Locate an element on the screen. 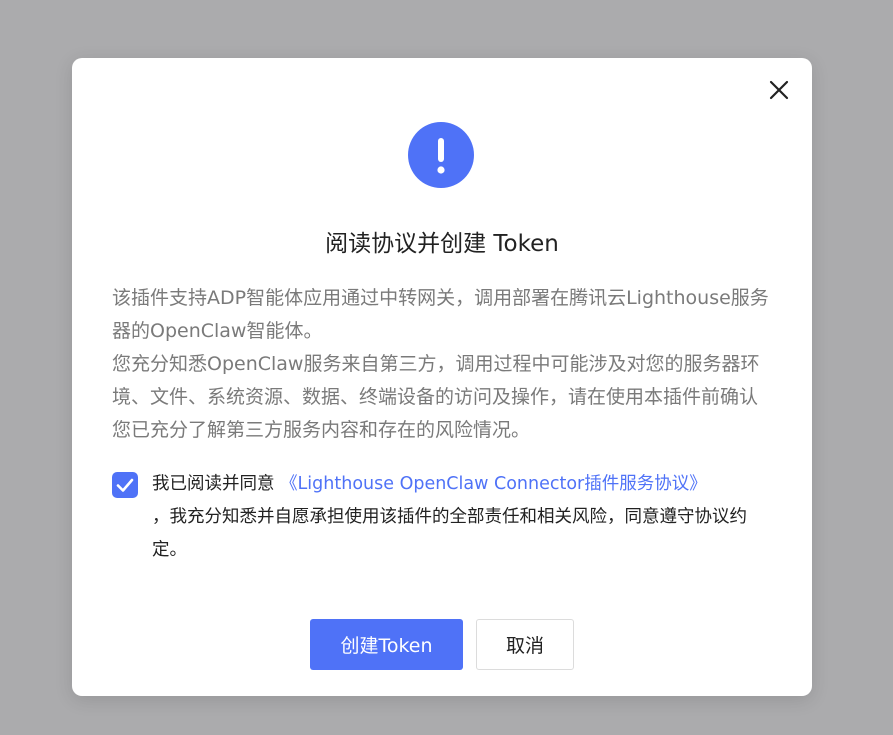 The height and width of the screenshot is (735, 893). close-icon is located at coordinates (779, 90).